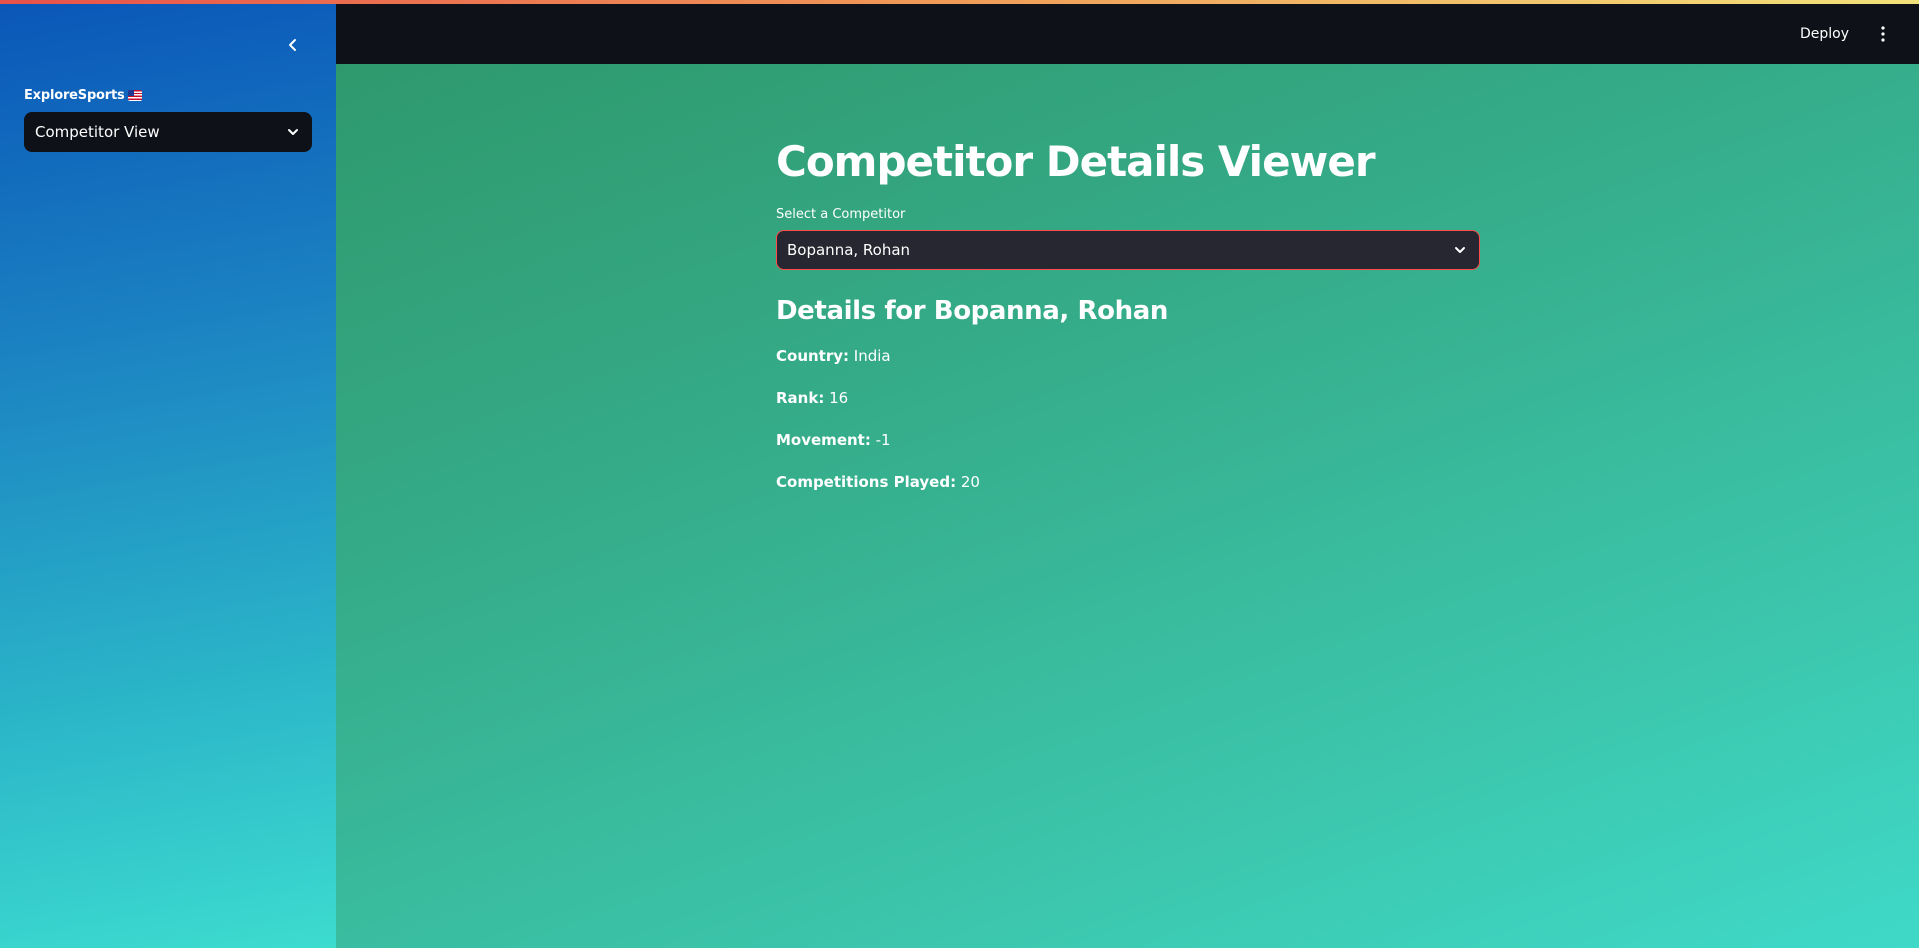 This screenshot has width=1919, height=948. I want to click on detail-value: 20, so click(970, 482).